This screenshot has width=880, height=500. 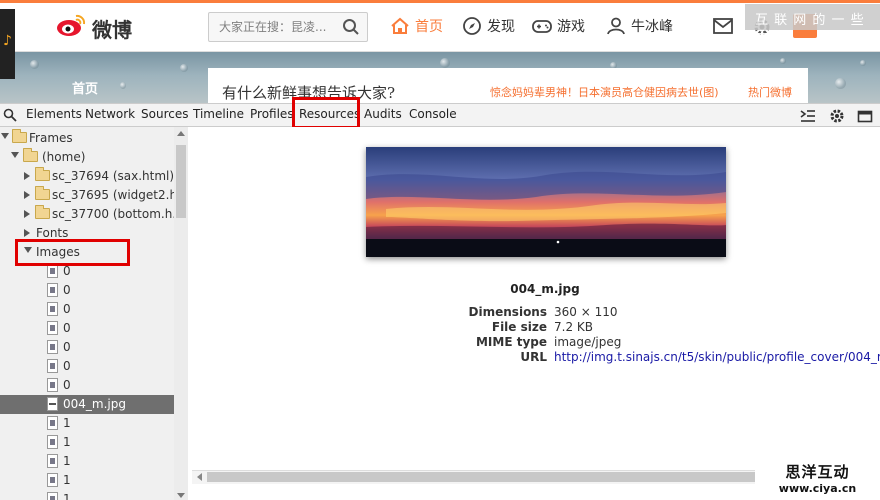 I want to click on weibo-logo-icon, so click(x=71, y=26).